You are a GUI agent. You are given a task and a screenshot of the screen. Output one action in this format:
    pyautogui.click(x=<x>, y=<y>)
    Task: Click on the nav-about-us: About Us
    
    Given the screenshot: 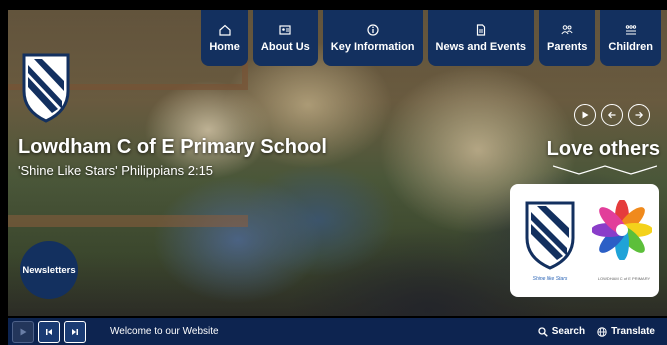 What is the action you would take?
    pyautogui.click(x=285, y=38)
    